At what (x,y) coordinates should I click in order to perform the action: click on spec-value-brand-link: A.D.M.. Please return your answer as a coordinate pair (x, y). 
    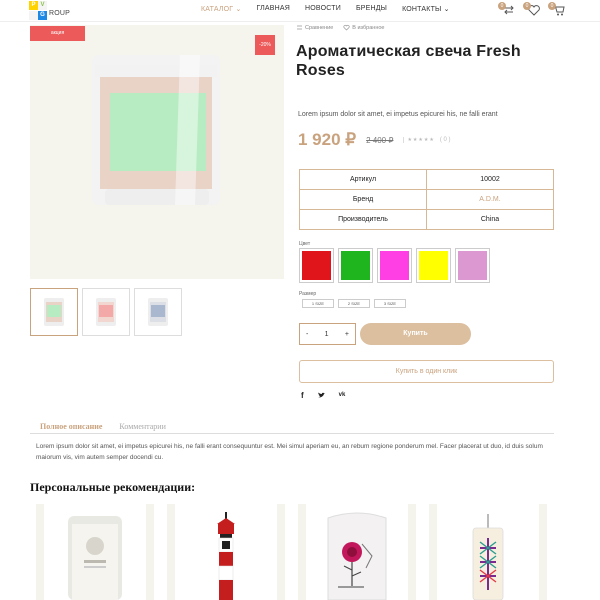
    Looking at the image, I should click on (490, 199).